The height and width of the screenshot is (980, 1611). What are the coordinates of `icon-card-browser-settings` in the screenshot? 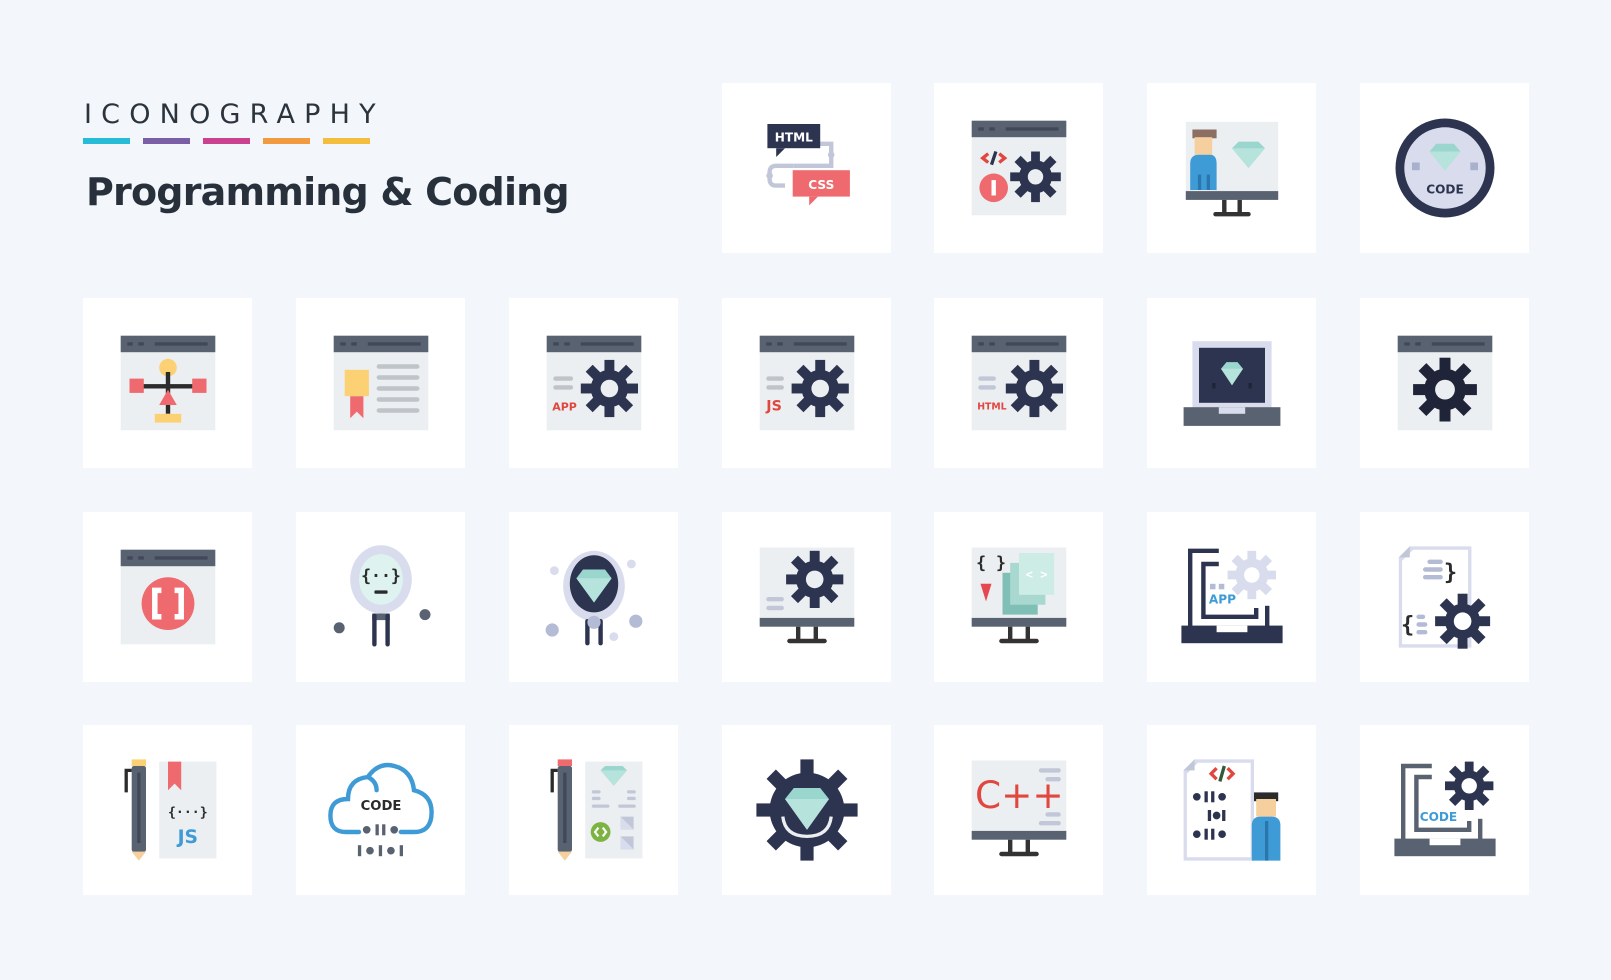 It's located at (1444, 383).